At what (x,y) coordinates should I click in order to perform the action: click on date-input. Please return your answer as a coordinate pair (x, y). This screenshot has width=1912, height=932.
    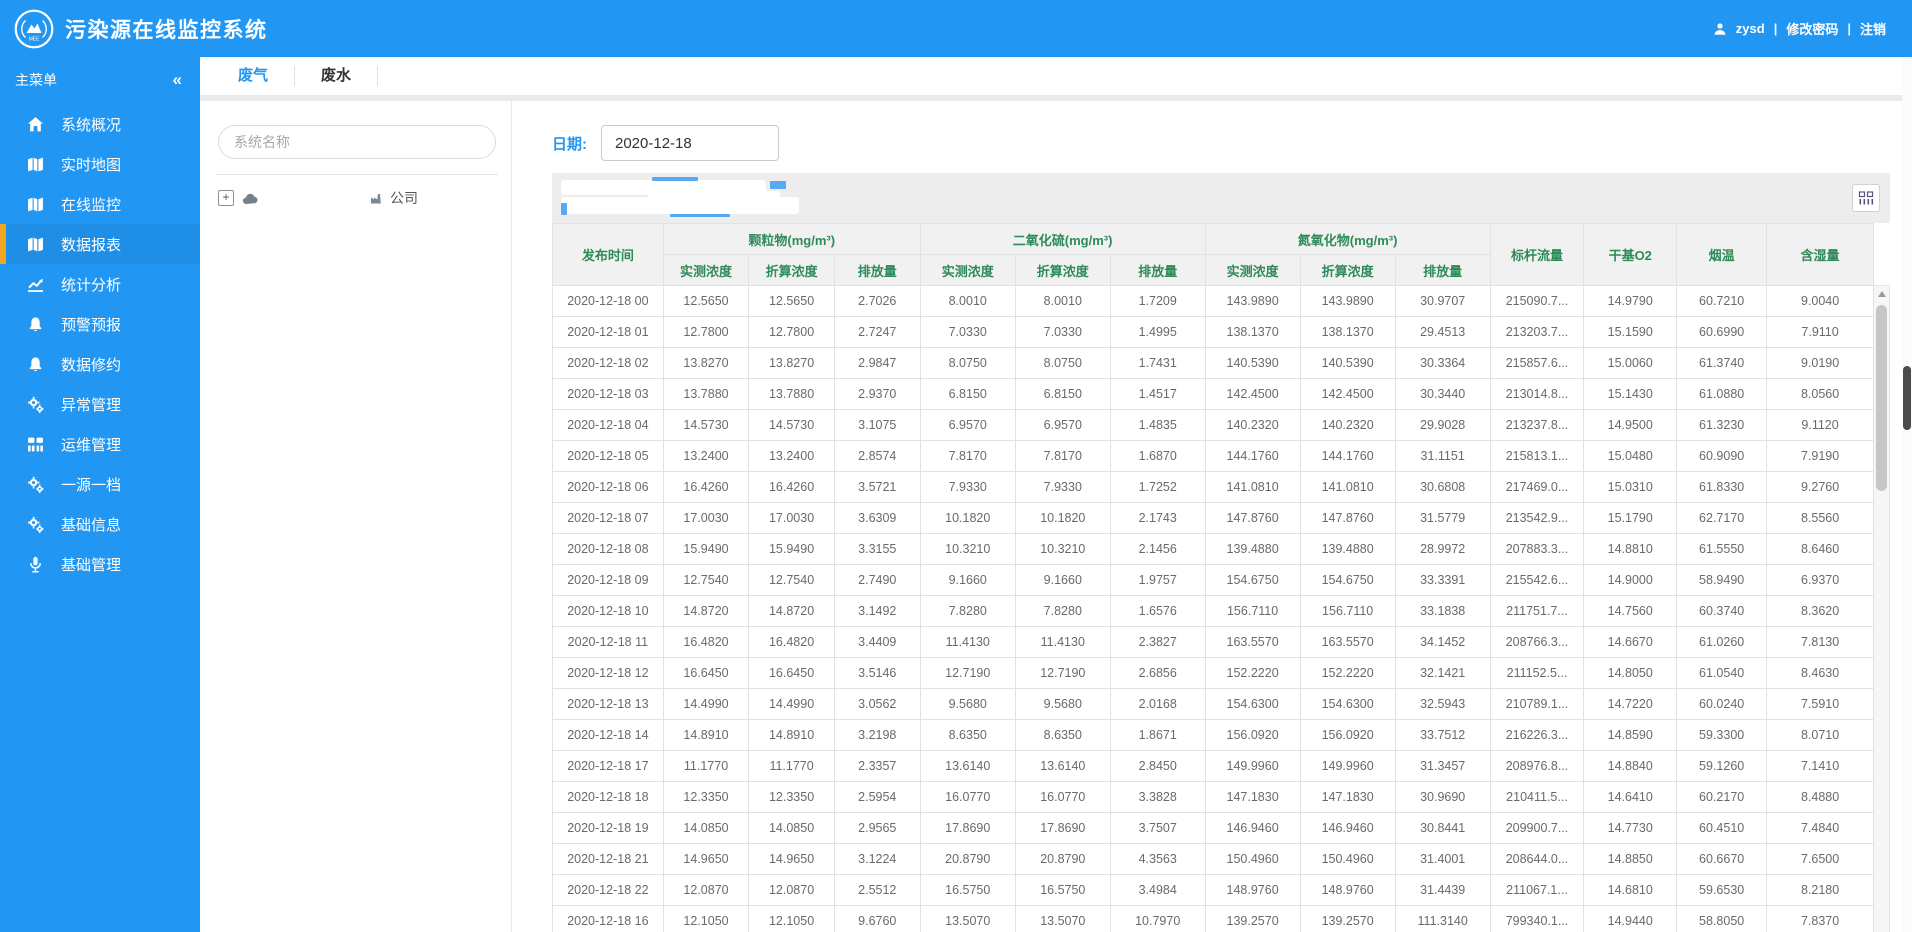
    Looking at the image, I should click on (690, 143).